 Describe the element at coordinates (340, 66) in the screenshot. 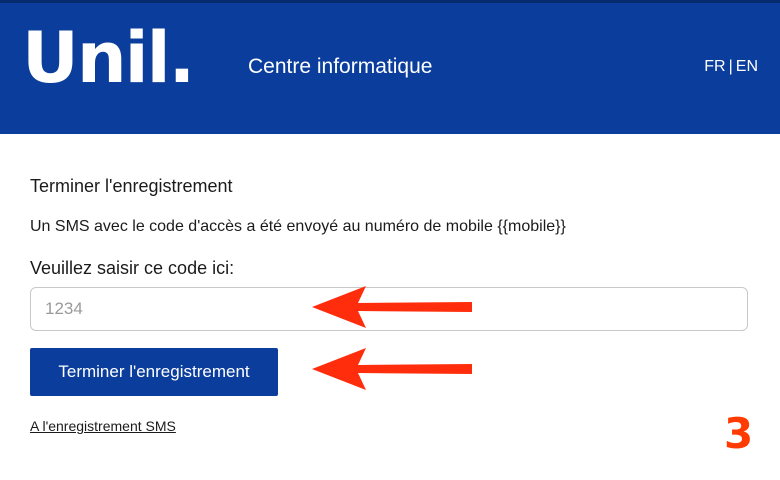

I see `site-title: Centre informatique` at that location.